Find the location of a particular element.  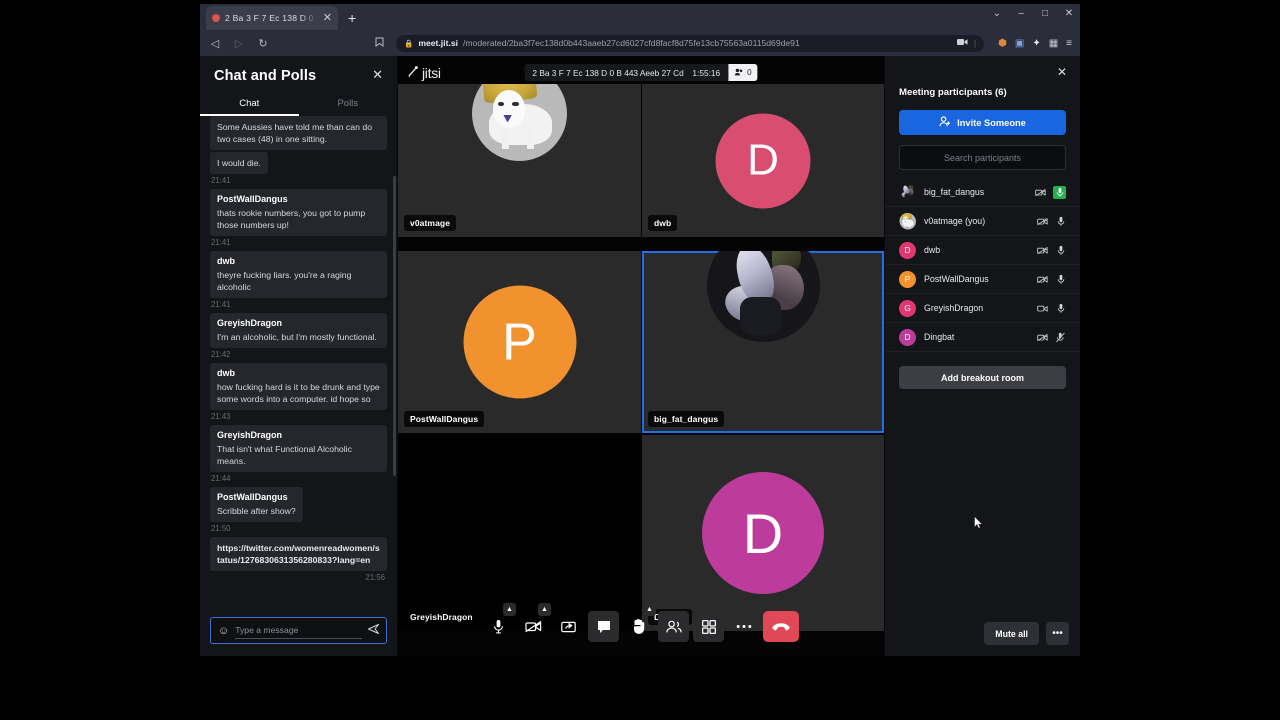

back-icon: ◁ is located at coordinates (215, 43).